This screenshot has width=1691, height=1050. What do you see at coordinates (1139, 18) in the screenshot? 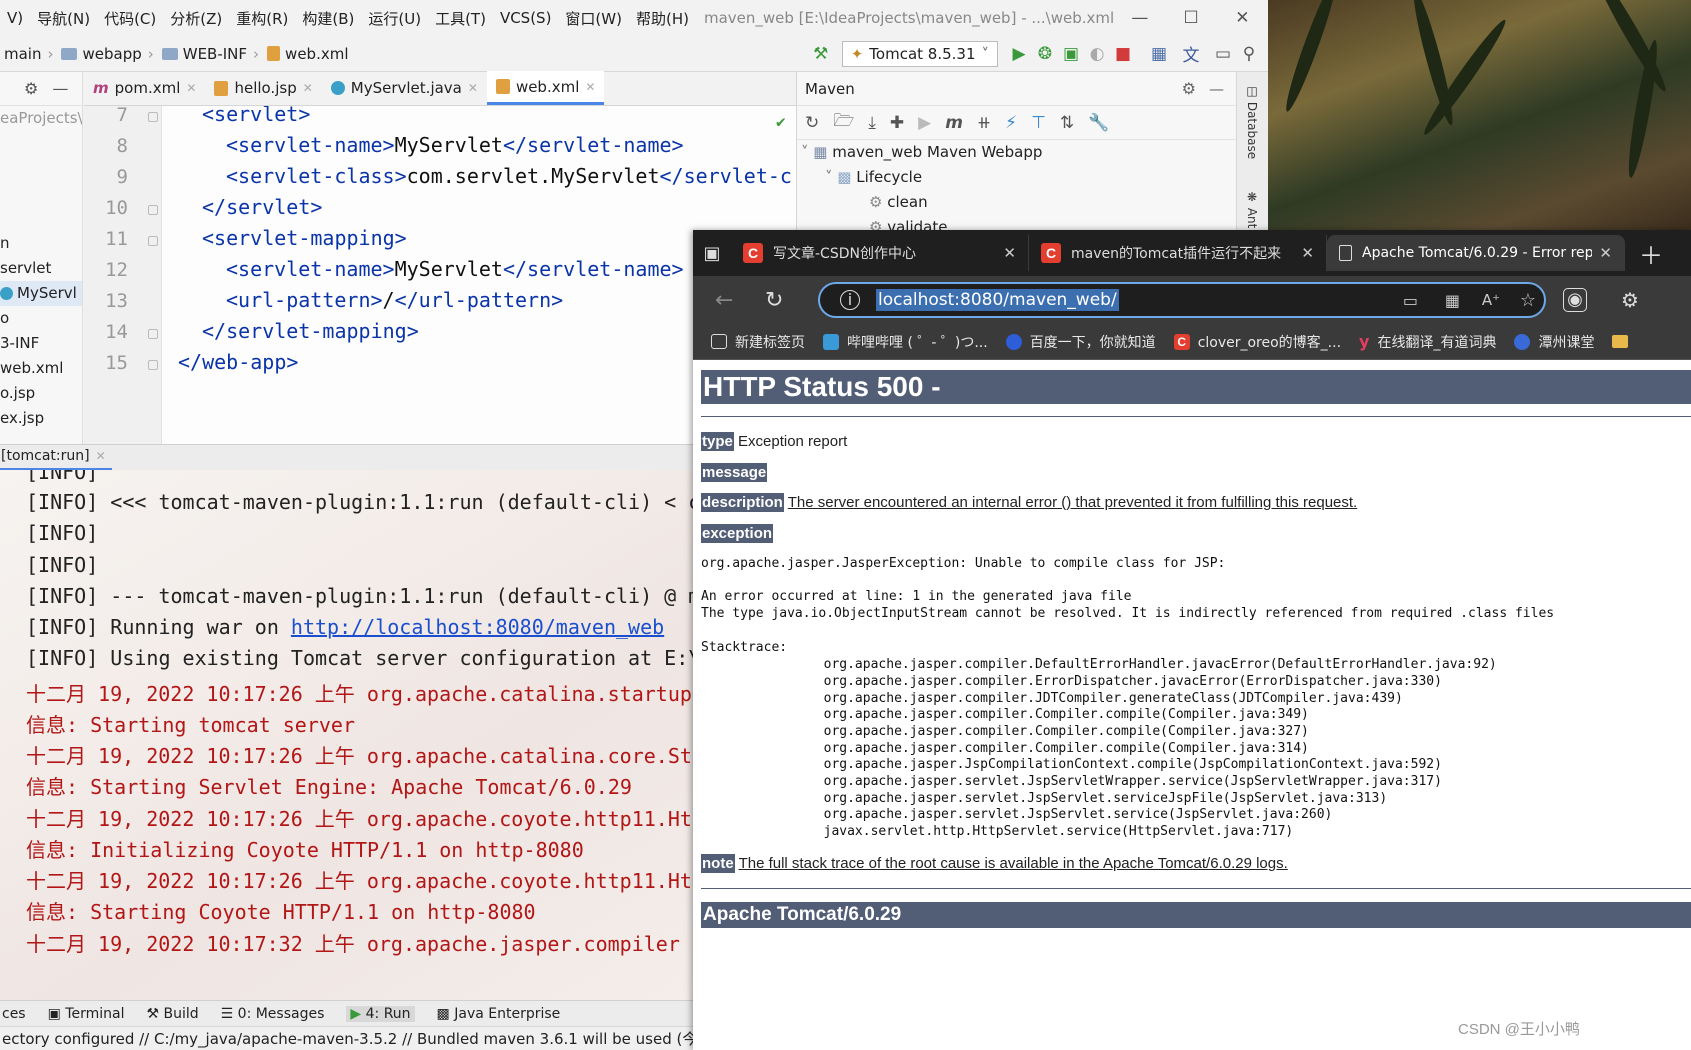
I see `minimize-icon: —` at bounding box center [1139, 18].